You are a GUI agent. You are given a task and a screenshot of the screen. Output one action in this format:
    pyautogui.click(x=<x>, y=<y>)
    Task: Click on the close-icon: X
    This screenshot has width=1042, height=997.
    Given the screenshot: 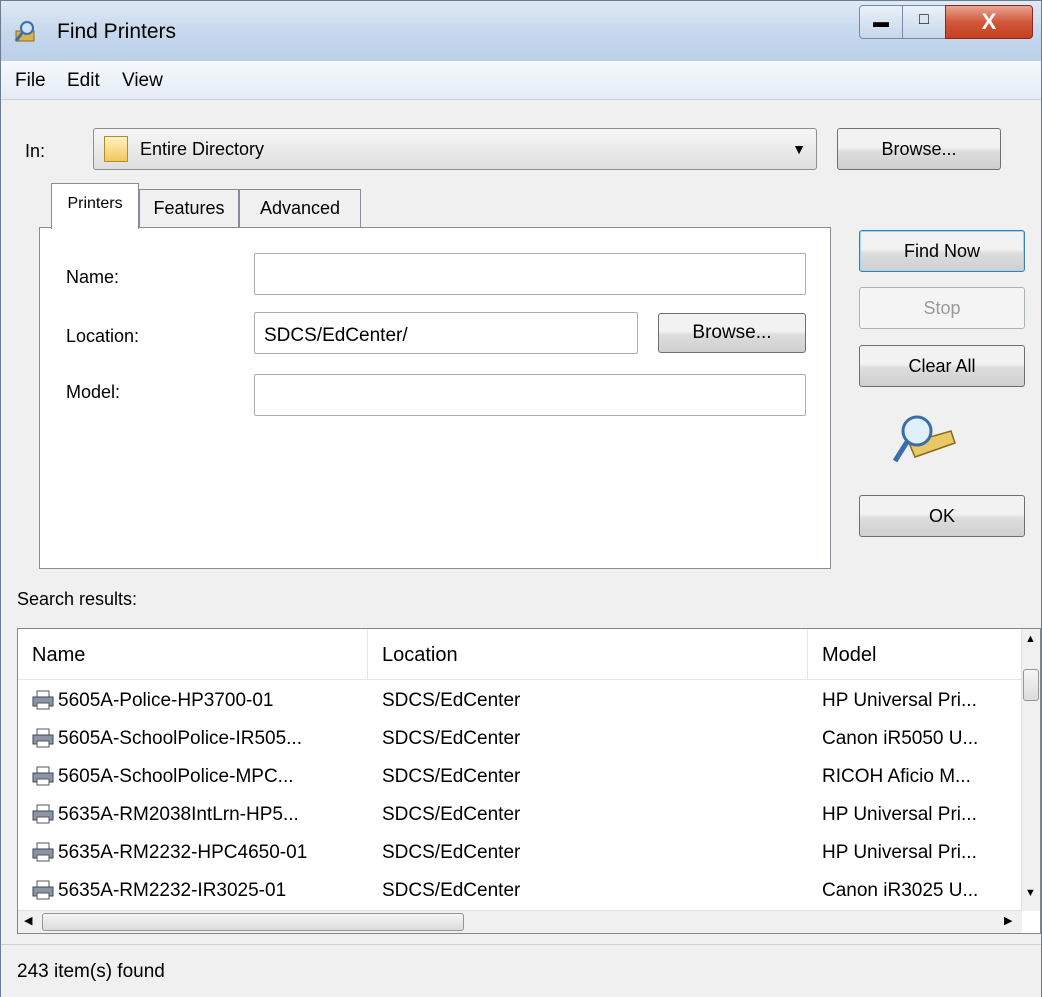 What is the action you would take?
    pyautogui.click(x=989, y=21)
    